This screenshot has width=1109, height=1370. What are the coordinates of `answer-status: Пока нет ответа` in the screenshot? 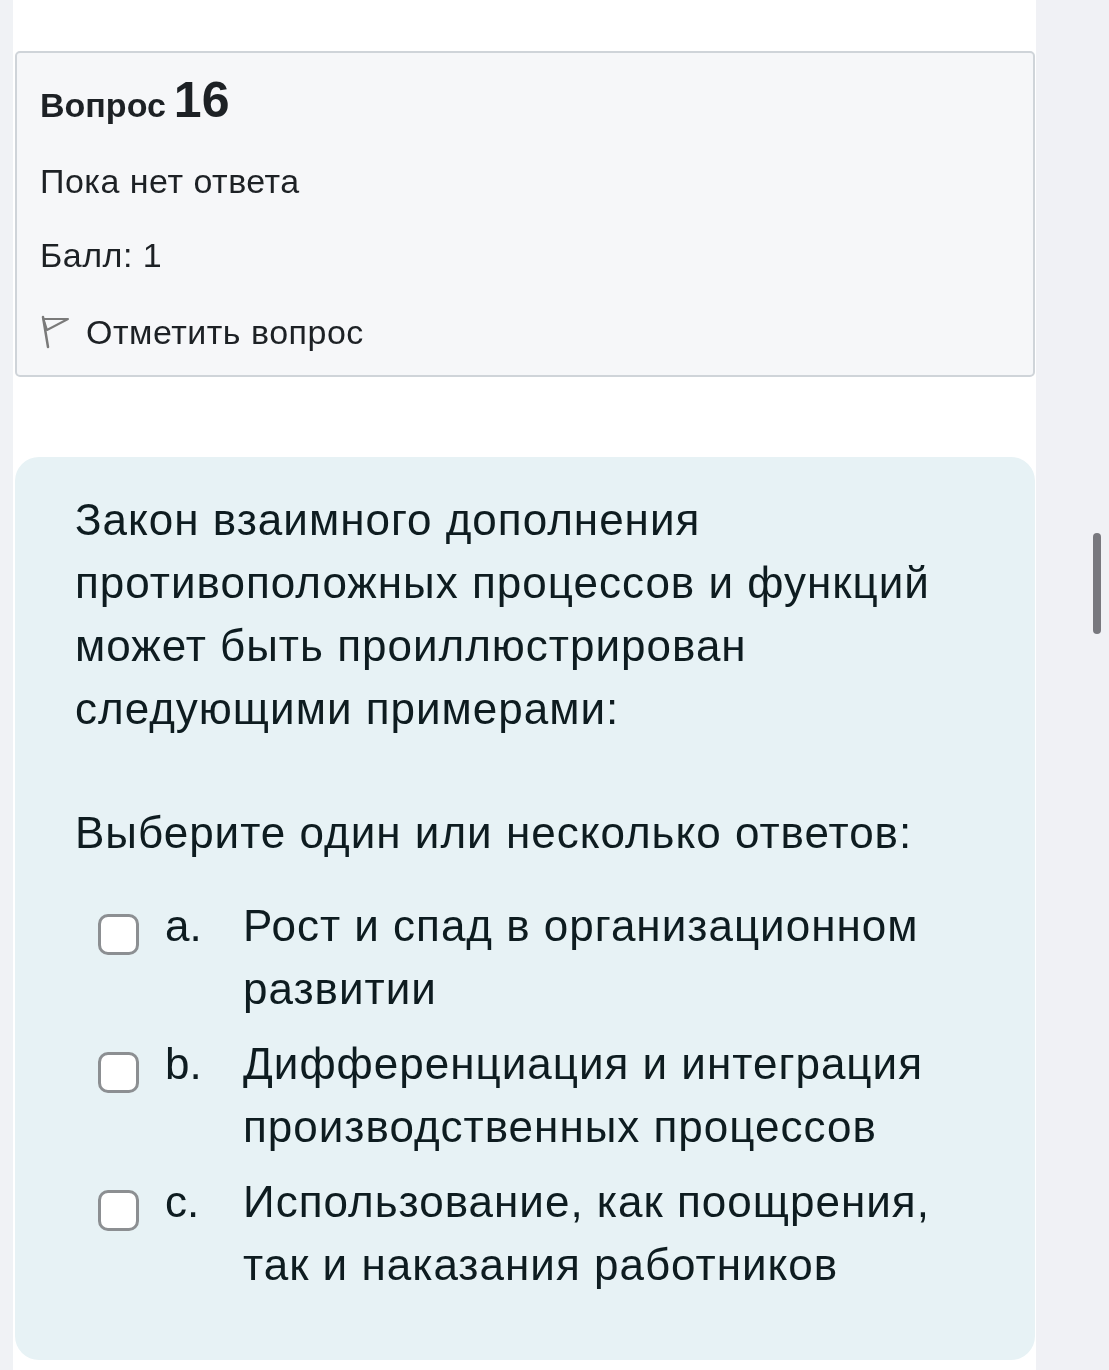 It's located at (170, 181).